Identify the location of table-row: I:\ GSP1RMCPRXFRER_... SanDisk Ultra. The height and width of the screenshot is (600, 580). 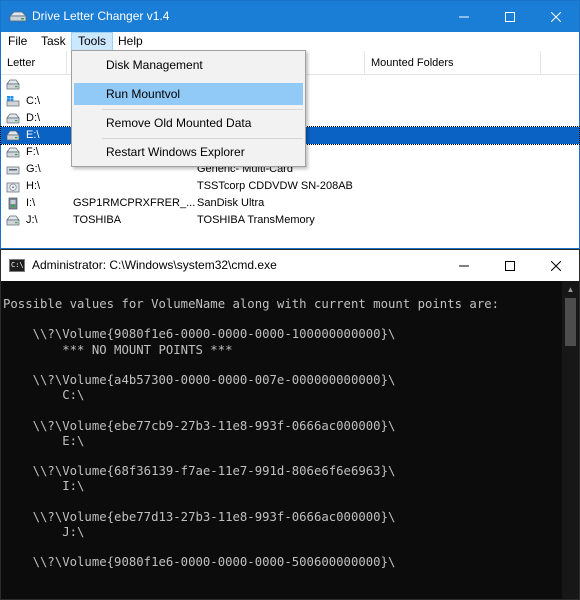
(290, 203).